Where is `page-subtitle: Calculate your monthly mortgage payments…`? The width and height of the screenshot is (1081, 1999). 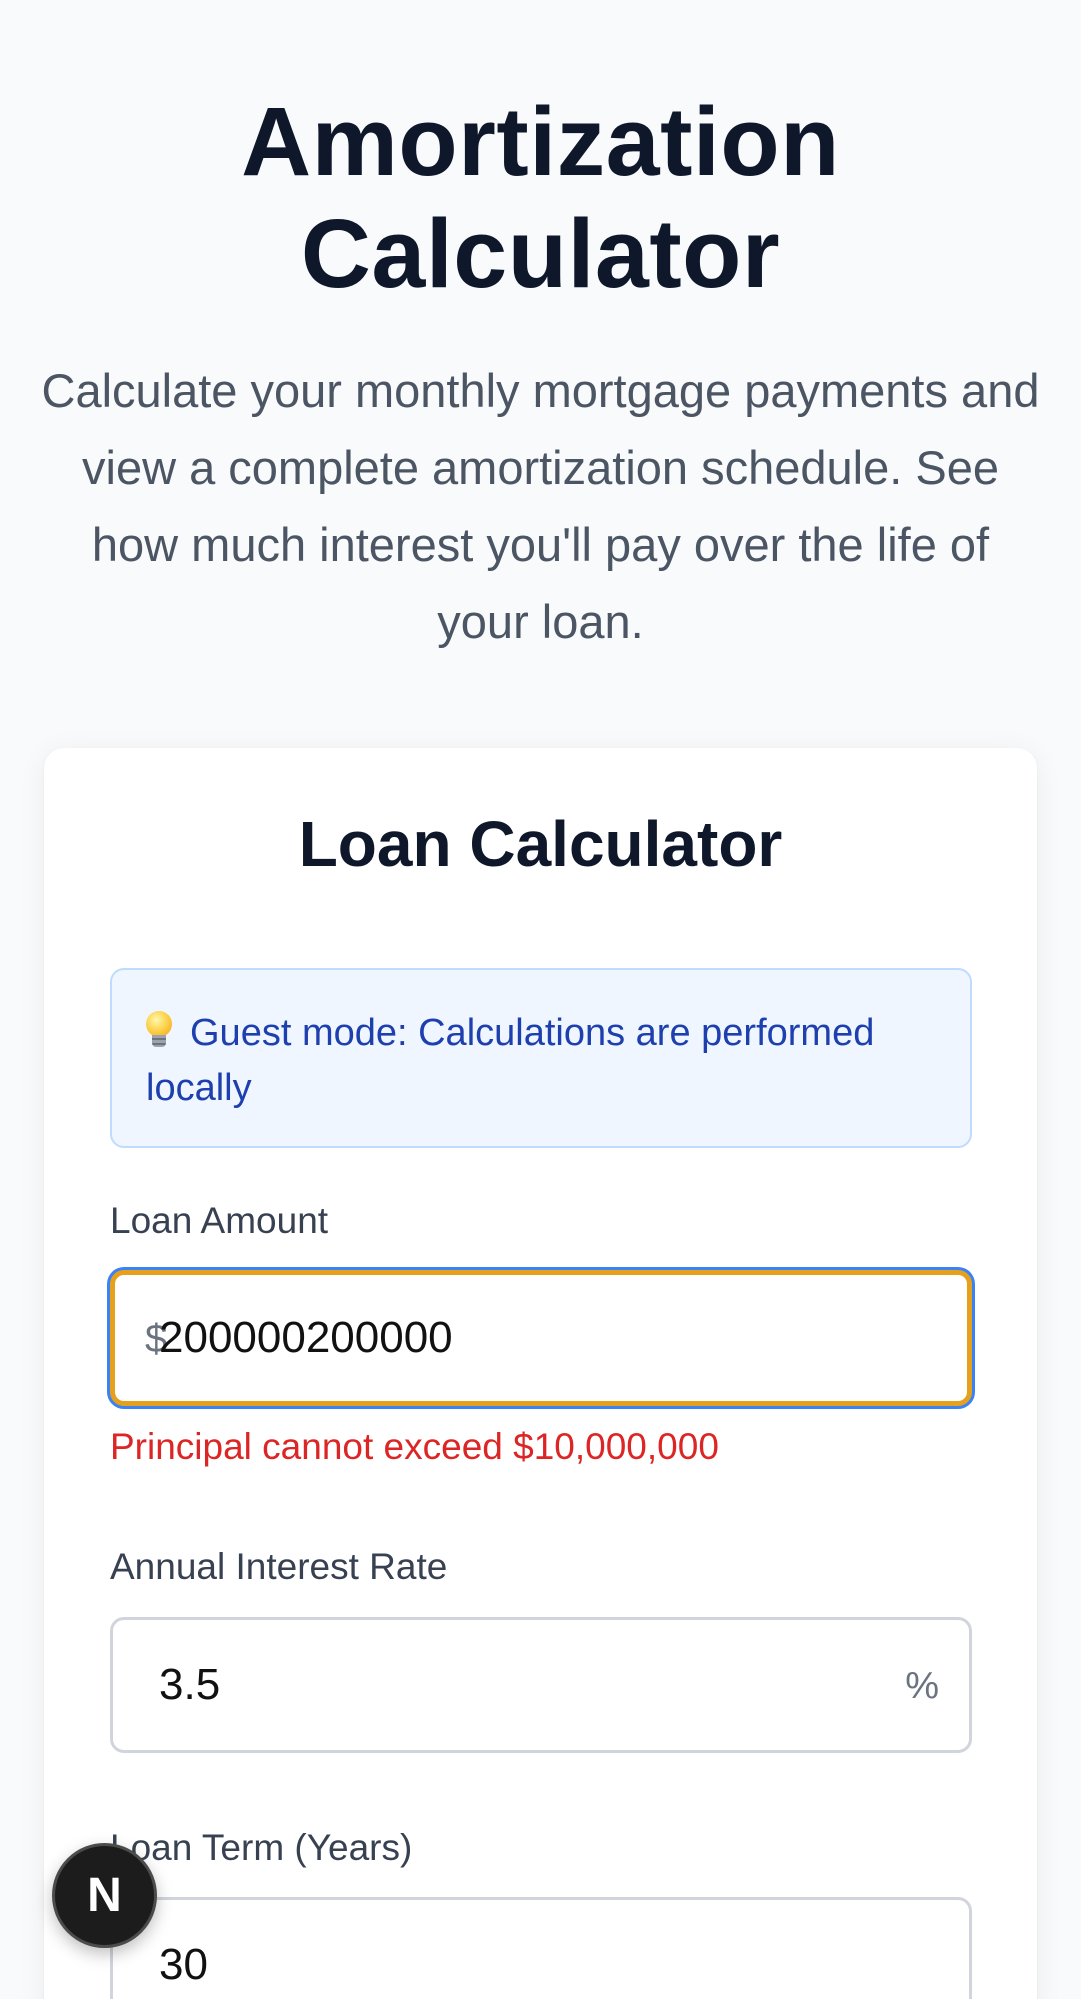
page-subtitle: Calculate your monthly mortgage payments… is located at coordinates (540, 506).